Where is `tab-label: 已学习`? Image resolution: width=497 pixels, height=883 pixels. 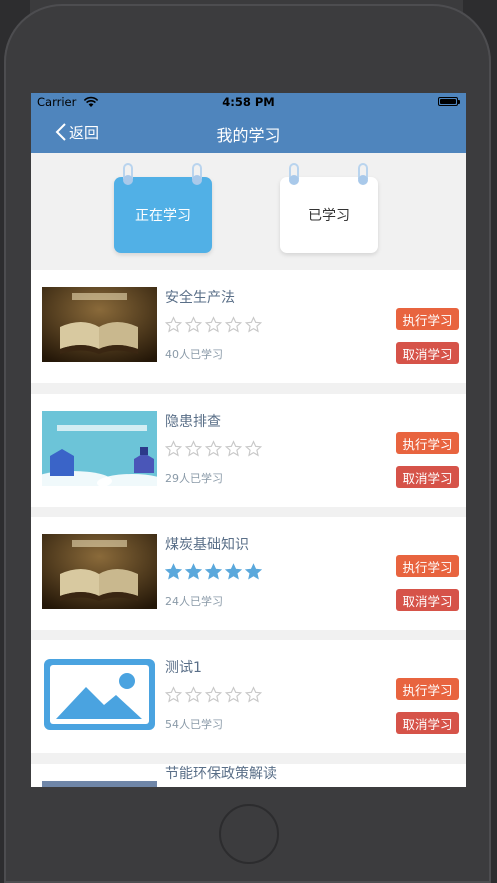 tab-label: 已学习 is located at coordinates (329, 216).